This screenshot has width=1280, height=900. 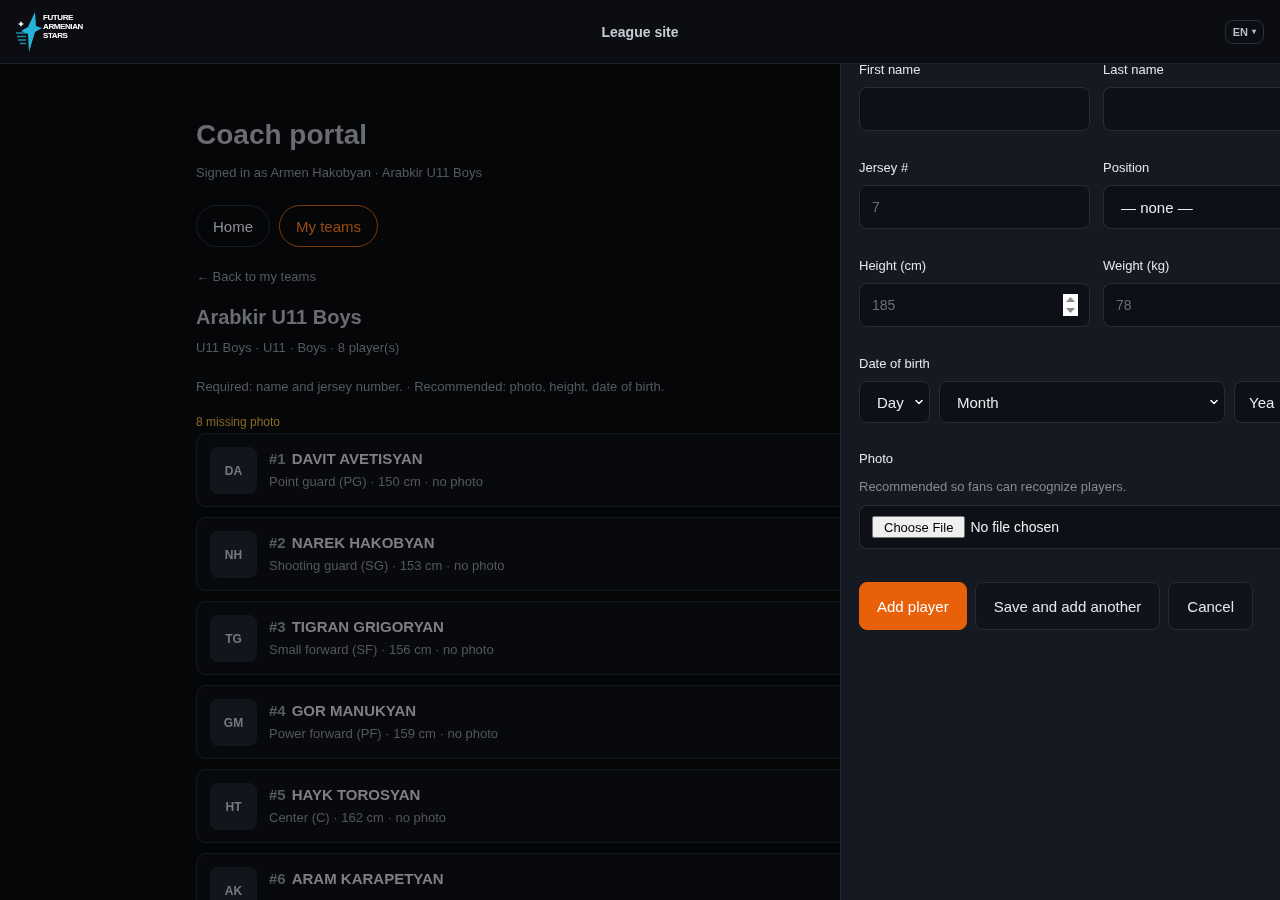 What do you see at coordinates (63, 26) in the screenshot?
I see `logo-wordmark: FUTURE ARMENIAN STARS` at bounding box center [63, 26].